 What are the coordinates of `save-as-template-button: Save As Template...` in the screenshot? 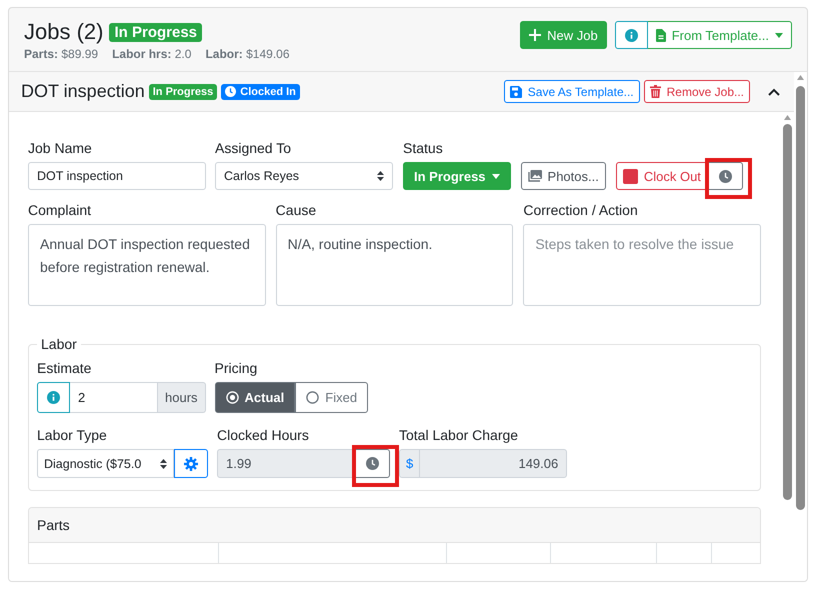 It's located at (572, 91).